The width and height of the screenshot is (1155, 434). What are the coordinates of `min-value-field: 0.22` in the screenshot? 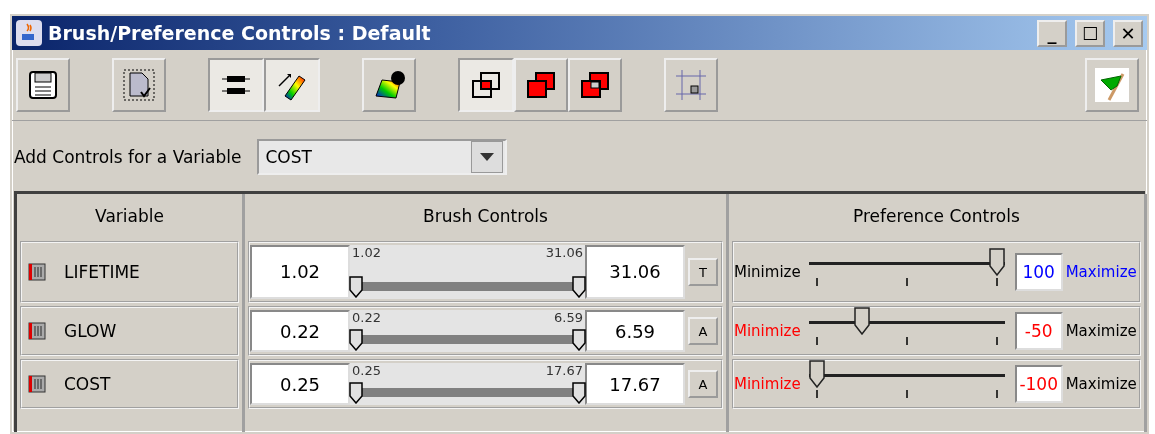 It's located at (300, 331).